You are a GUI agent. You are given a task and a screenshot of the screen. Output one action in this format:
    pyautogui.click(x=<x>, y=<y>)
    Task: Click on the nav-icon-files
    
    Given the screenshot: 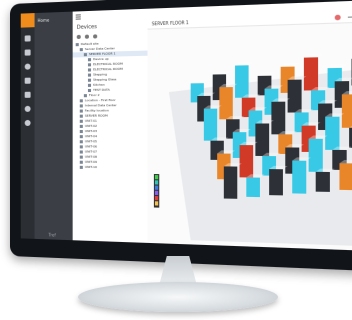 What is the action you would take?
    pyautogui.click(x=27, y=94)
    